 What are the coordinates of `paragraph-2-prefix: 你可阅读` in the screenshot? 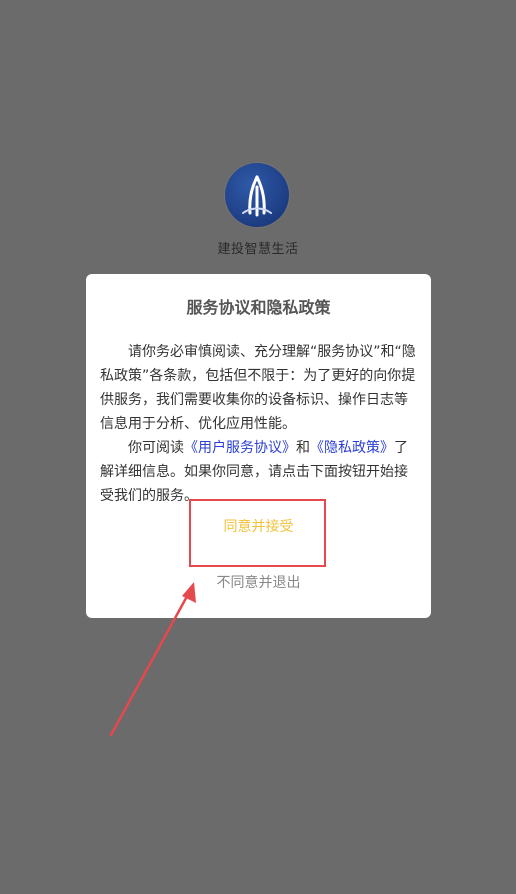 It's located at (156, 448).